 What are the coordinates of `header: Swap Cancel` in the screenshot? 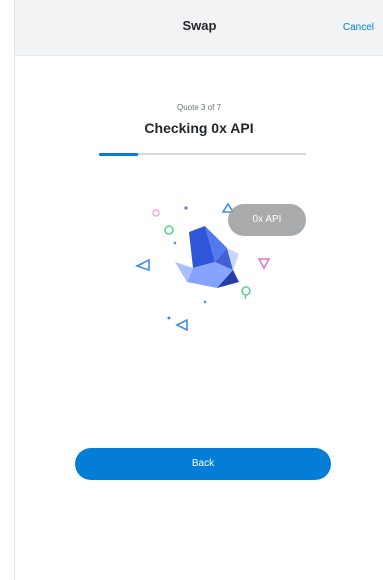 It's located at (199, 28).